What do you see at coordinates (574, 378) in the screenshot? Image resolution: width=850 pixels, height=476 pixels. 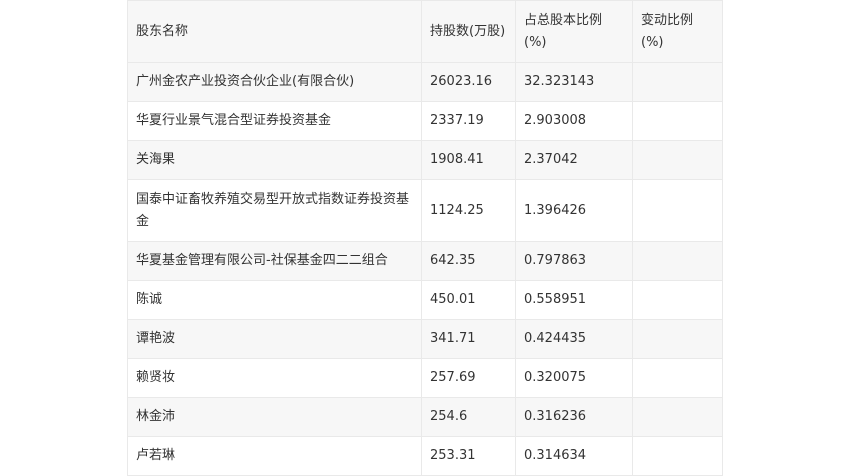 I see `cell-share-ratio: 0.320075` at bounding box center [574, 378].